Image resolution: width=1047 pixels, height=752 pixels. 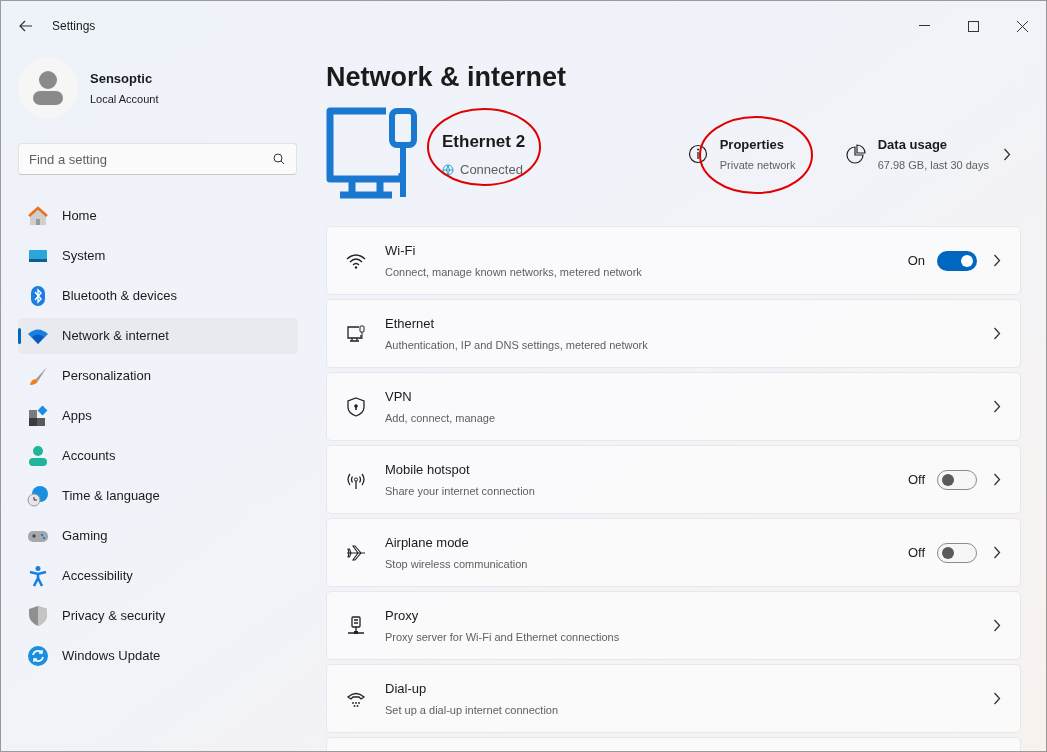 What do you see at coordinates (916, 260) in the screenshot?
I see `toggle-state: On` at bounding box center [916, 260].